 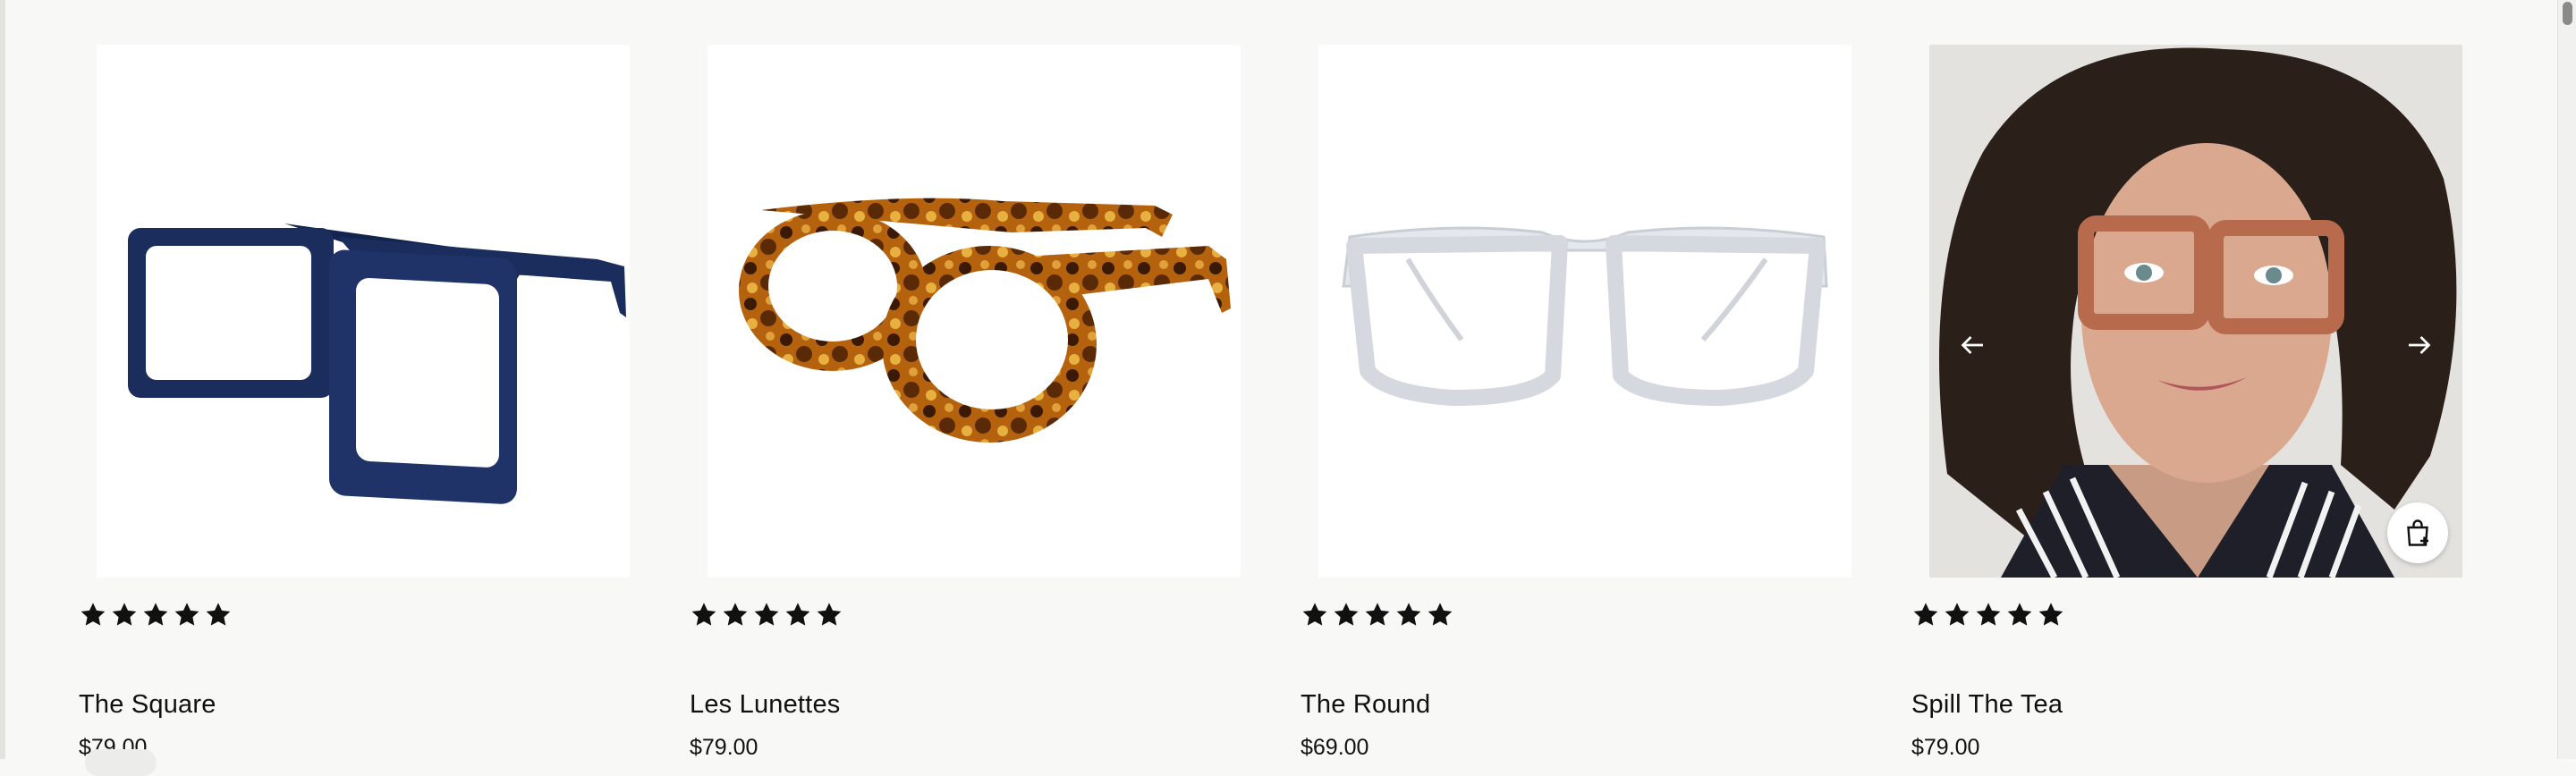 What do you see at coordinates (985, 321) in the screenshot?
I see `cateye-glasses-tortoise-icon` at bounding box center [985, 321].